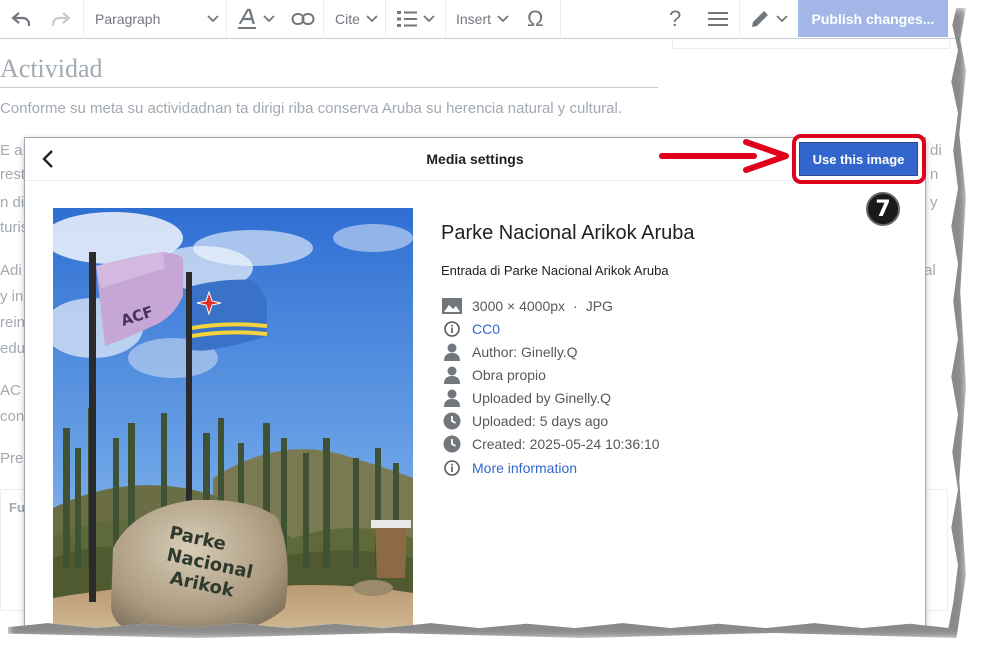 Image resolution: width=987 pixels, height=654 pixels. Describe the element at coordinates (811, 43) in the screenshot. I see `infobox-outline` at that location.